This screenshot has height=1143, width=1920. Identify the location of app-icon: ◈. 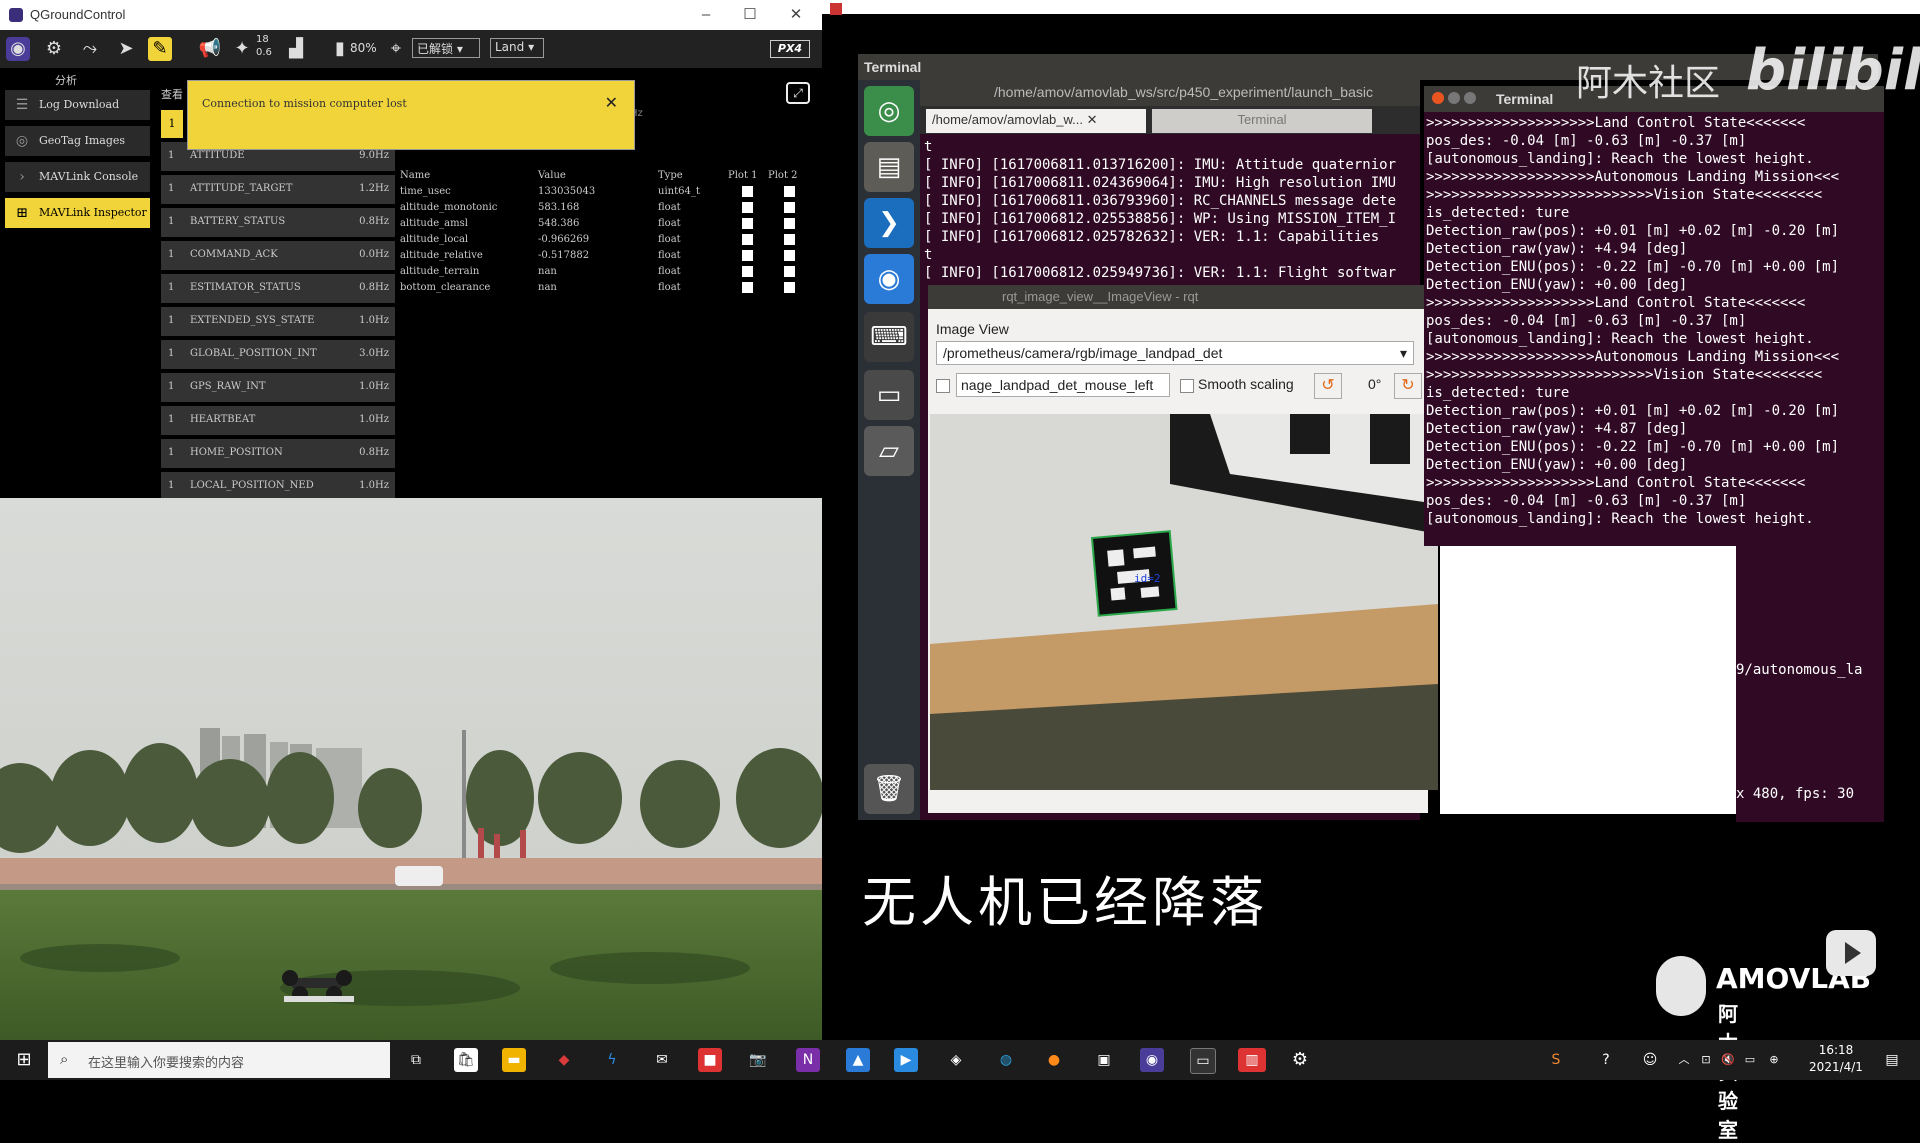
(956, 1060).